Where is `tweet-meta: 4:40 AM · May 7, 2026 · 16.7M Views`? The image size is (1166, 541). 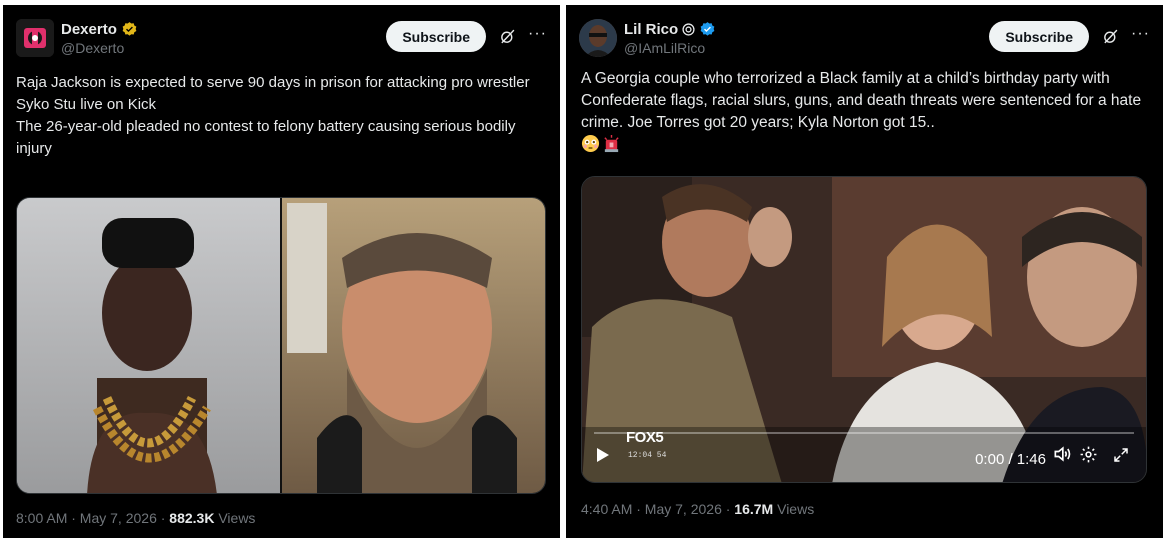 tweet-meta: 4:40 AM · May 7, 2026 · 16.7M Views is located at coordinates (697, 509).